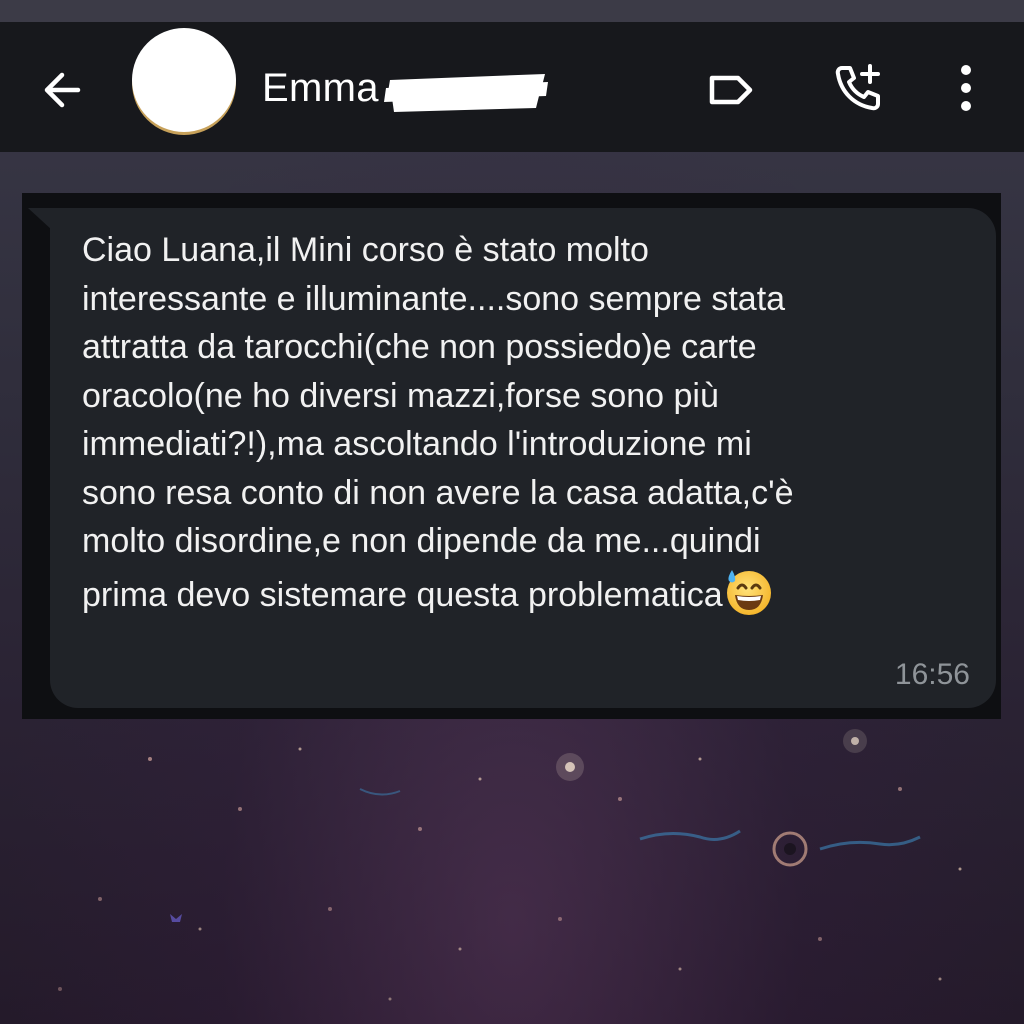  I want to click on redaction-mark, so click(466, 93).